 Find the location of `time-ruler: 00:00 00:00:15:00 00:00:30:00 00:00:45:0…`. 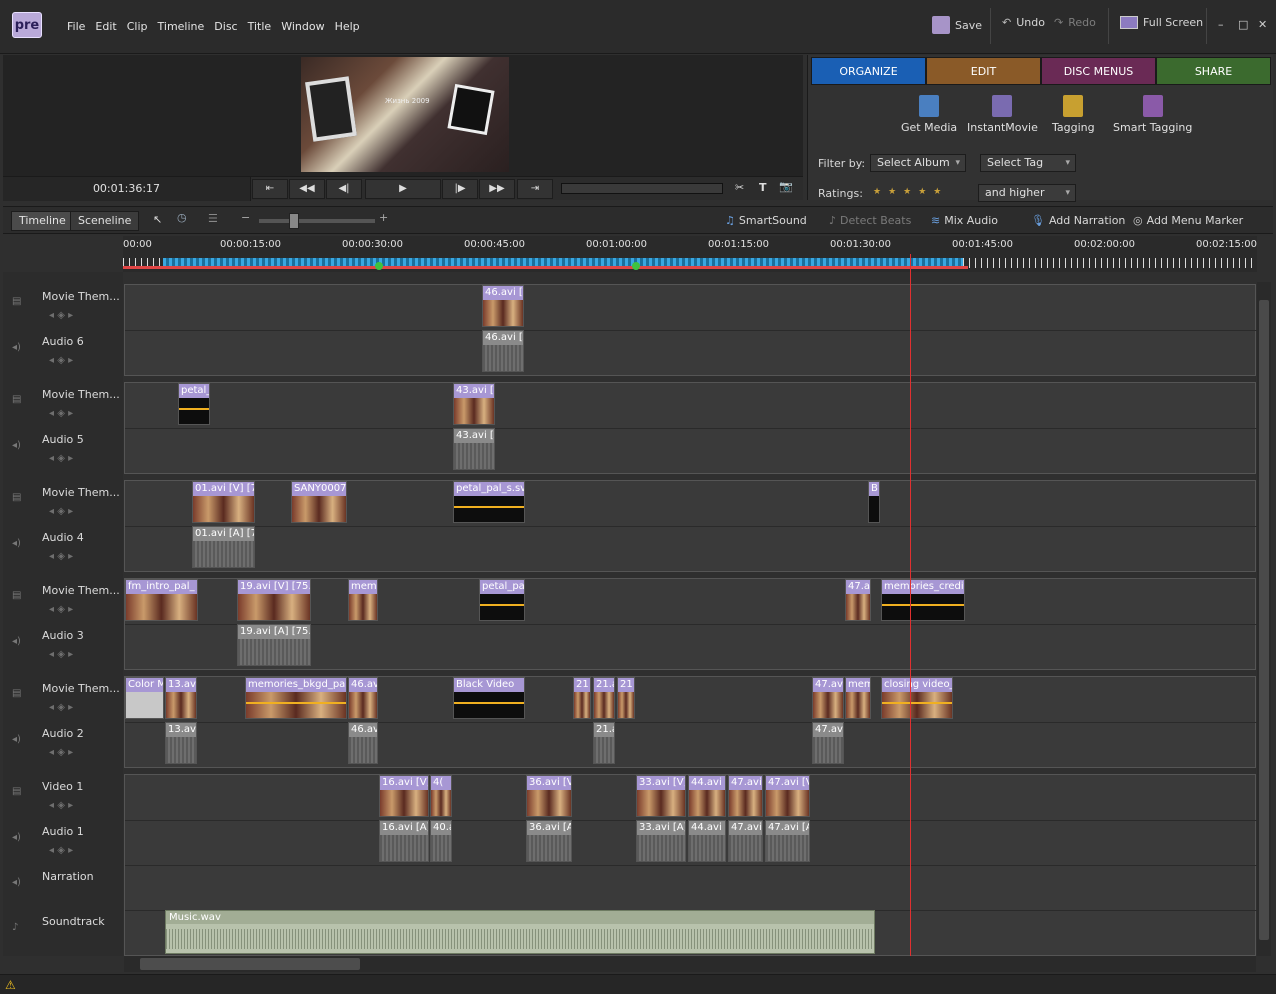

time-ruler: 00:00 00:00:15:00 00:00:30:00 00:00:45:0… is located at coordinates (690, 254).